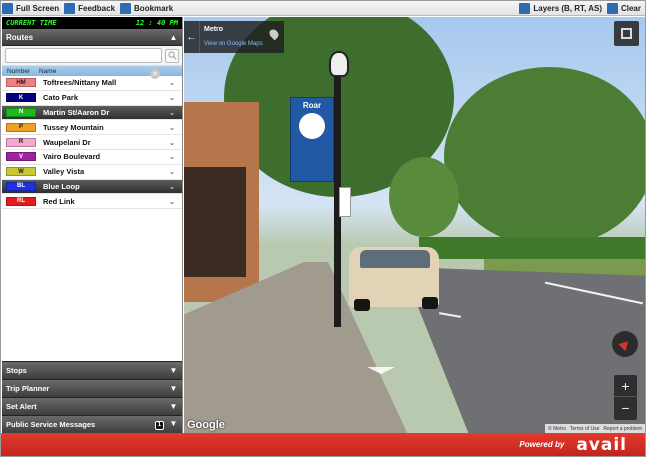 This screenshot has width=646, height=457. What do you see at coordinates (323, 444) in the screenshot?
I see `footer: Powered by avail` at bounding box center [323, 444].